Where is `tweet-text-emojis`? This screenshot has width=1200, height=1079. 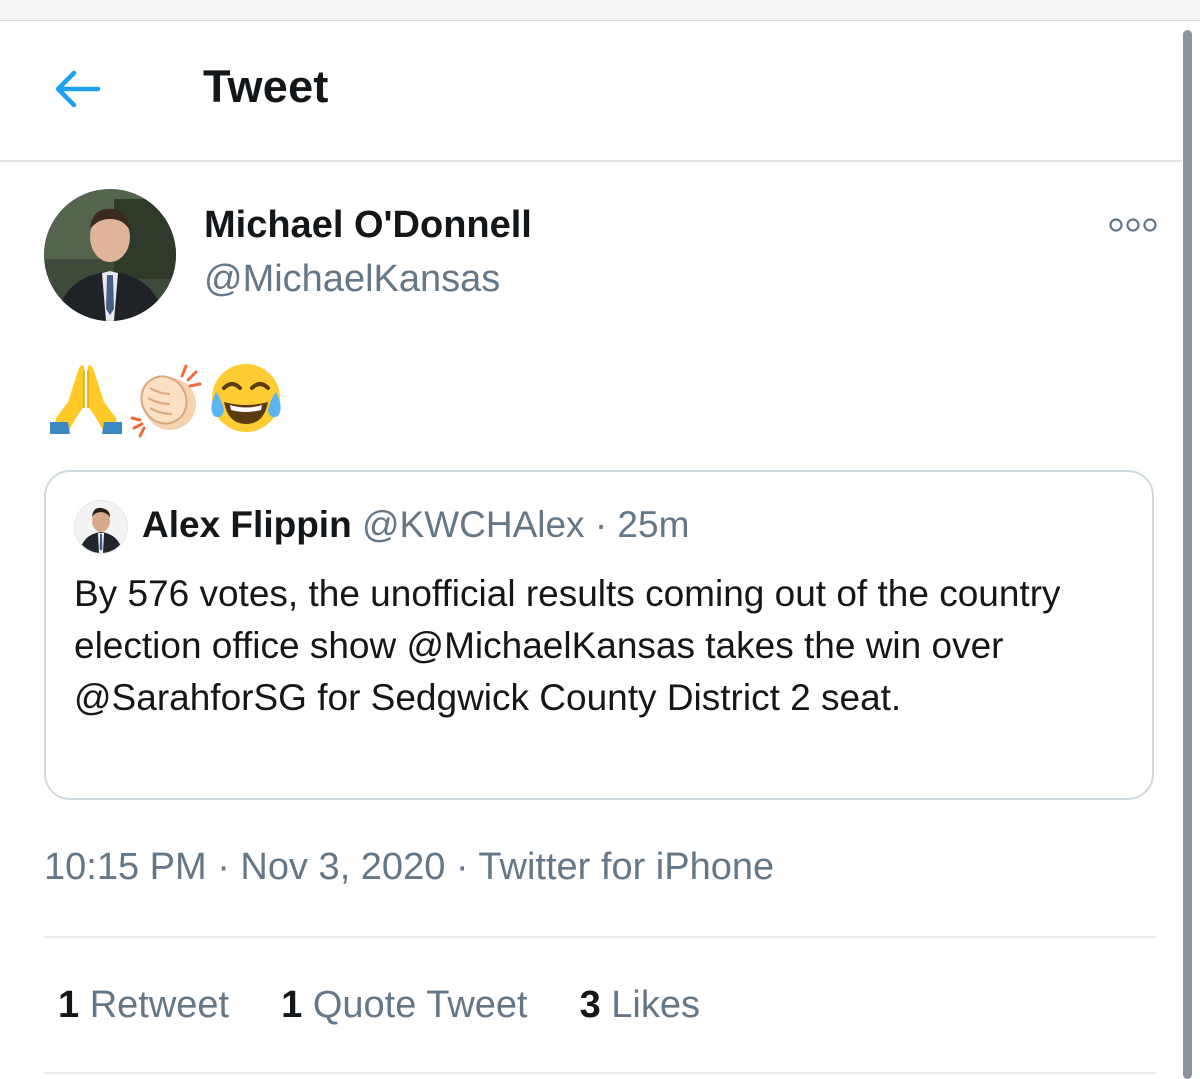 tweet-text-emojis is located at coordinates (166, 398).